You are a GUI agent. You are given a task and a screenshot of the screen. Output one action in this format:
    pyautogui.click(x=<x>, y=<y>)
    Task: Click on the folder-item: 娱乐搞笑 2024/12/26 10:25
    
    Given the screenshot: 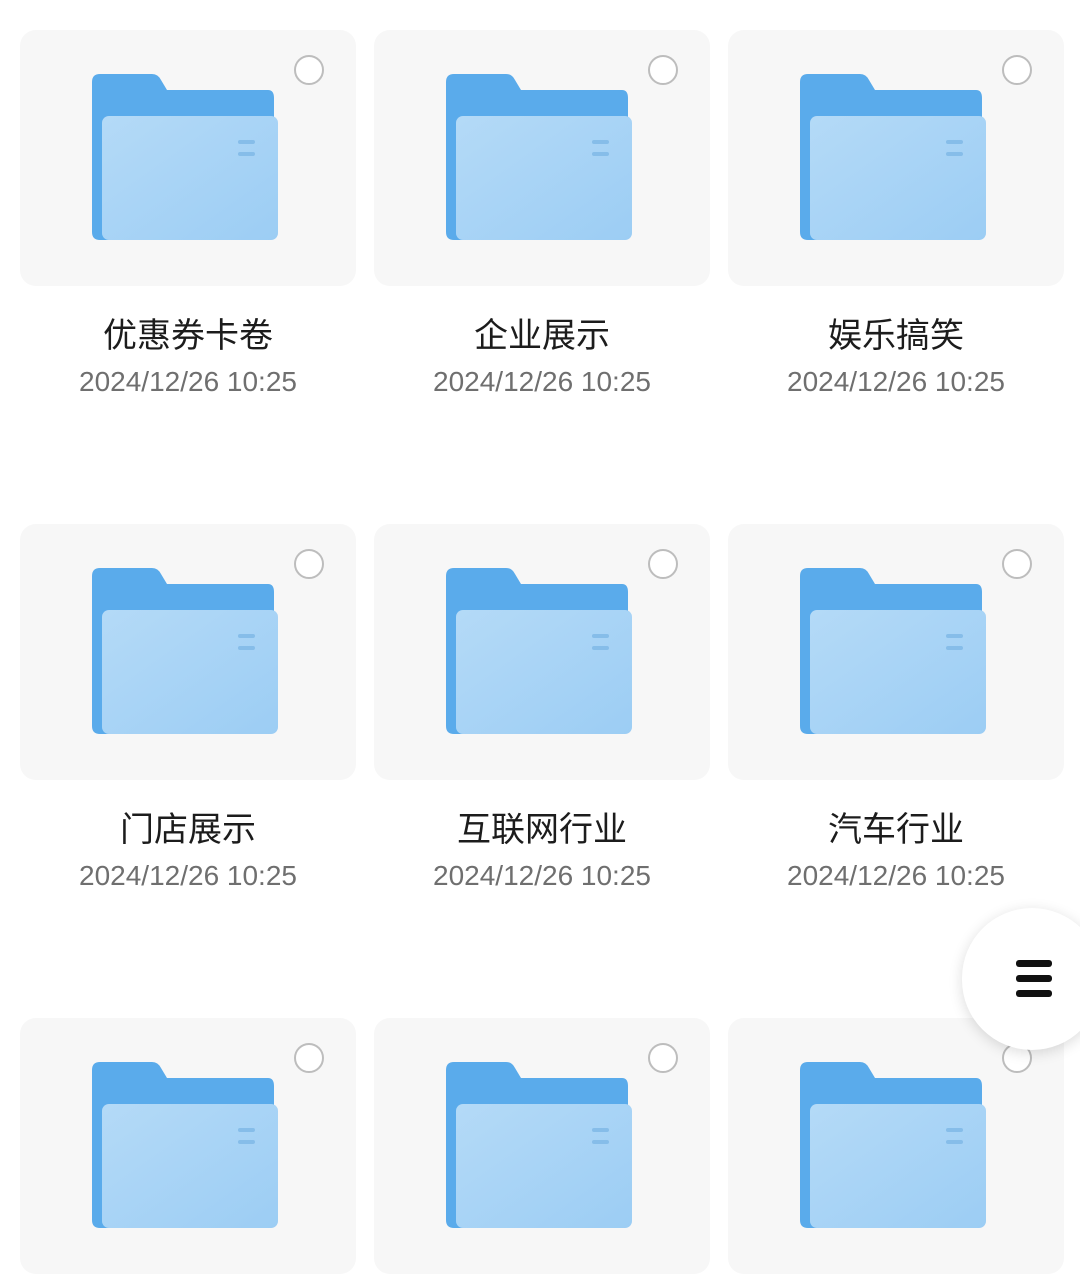 What is the action you would take?
    pyautogui.click(x=896, y=270)
    